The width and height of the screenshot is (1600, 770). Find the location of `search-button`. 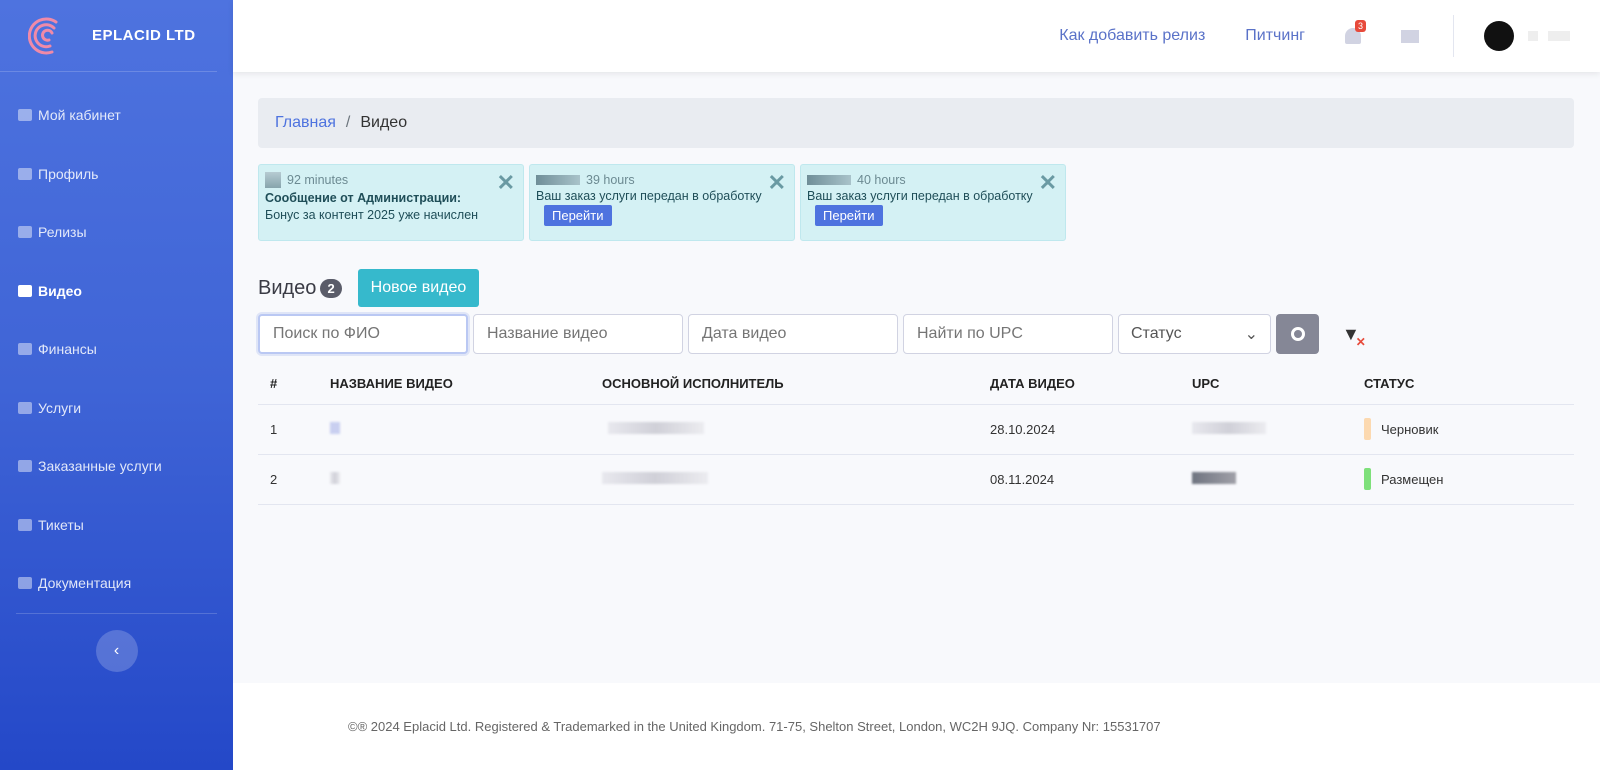

search-button is located at coordinates (1297, 334).